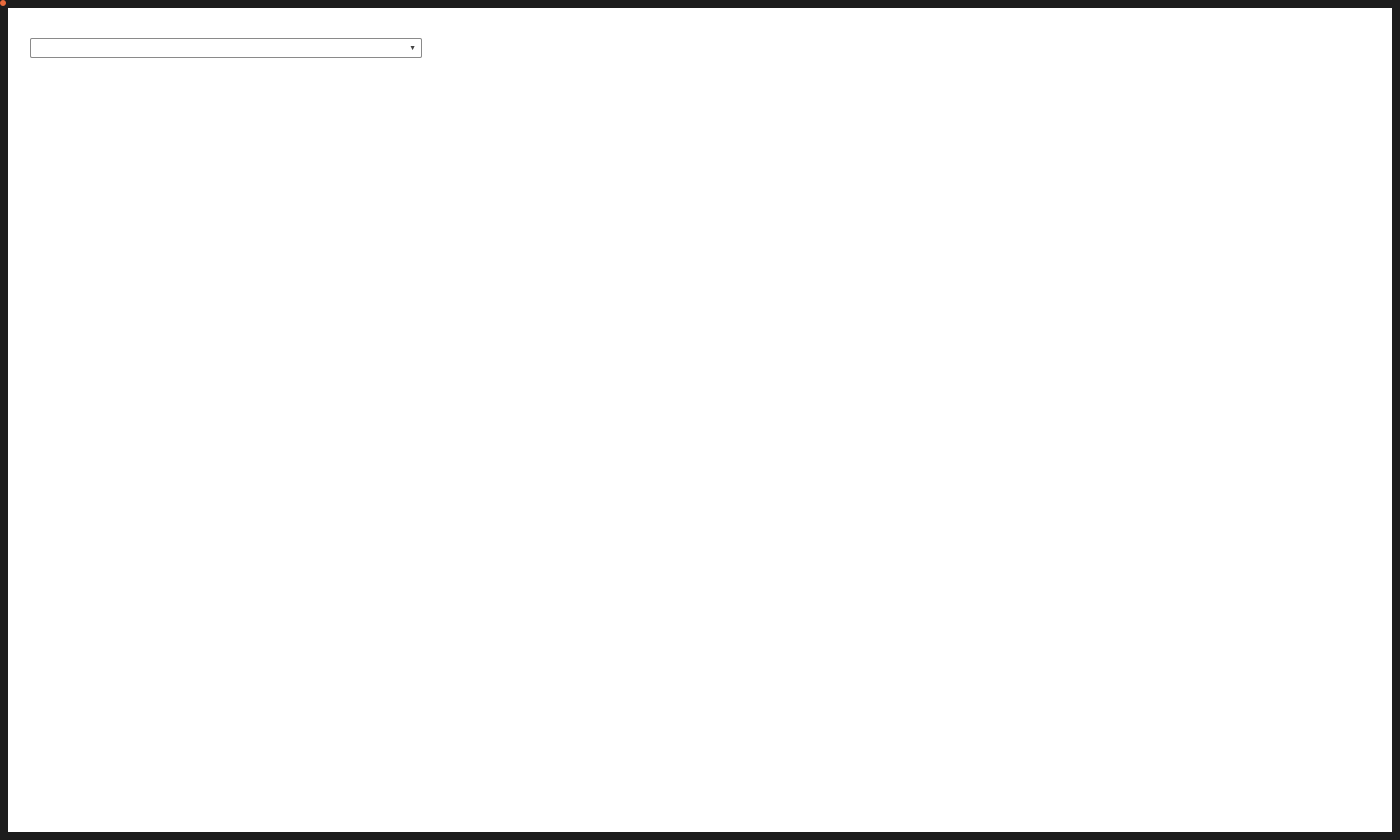 This screenshot has height=840, width=1400. What do you see at coordinates (706, 48) in the screenshot?
I see `scenario-row: ▼` at bounding box center [706, 48].